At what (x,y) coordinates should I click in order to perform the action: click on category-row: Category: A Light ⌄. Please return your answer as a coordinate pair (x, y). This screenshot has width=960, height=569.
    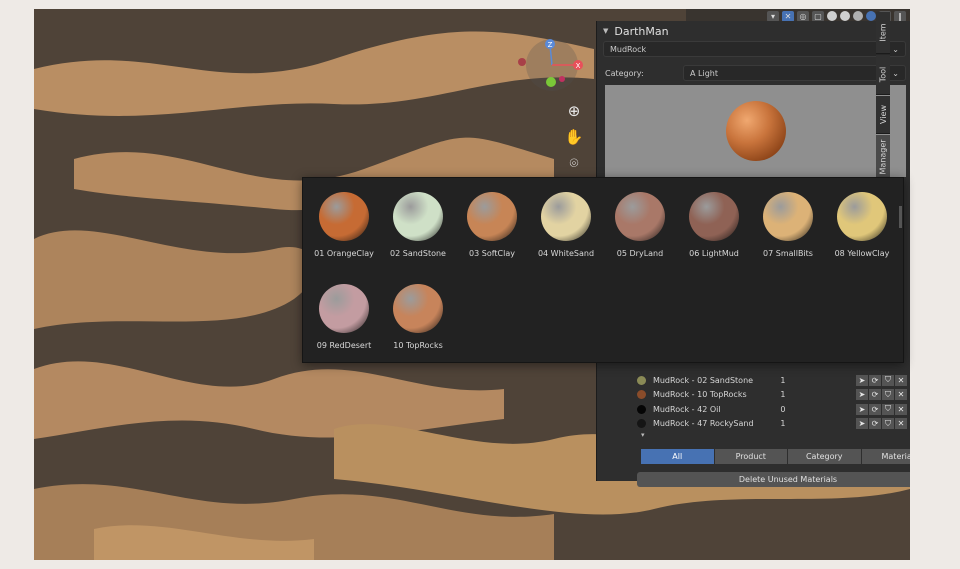
    Looking at the image, I should click on (753, 73).